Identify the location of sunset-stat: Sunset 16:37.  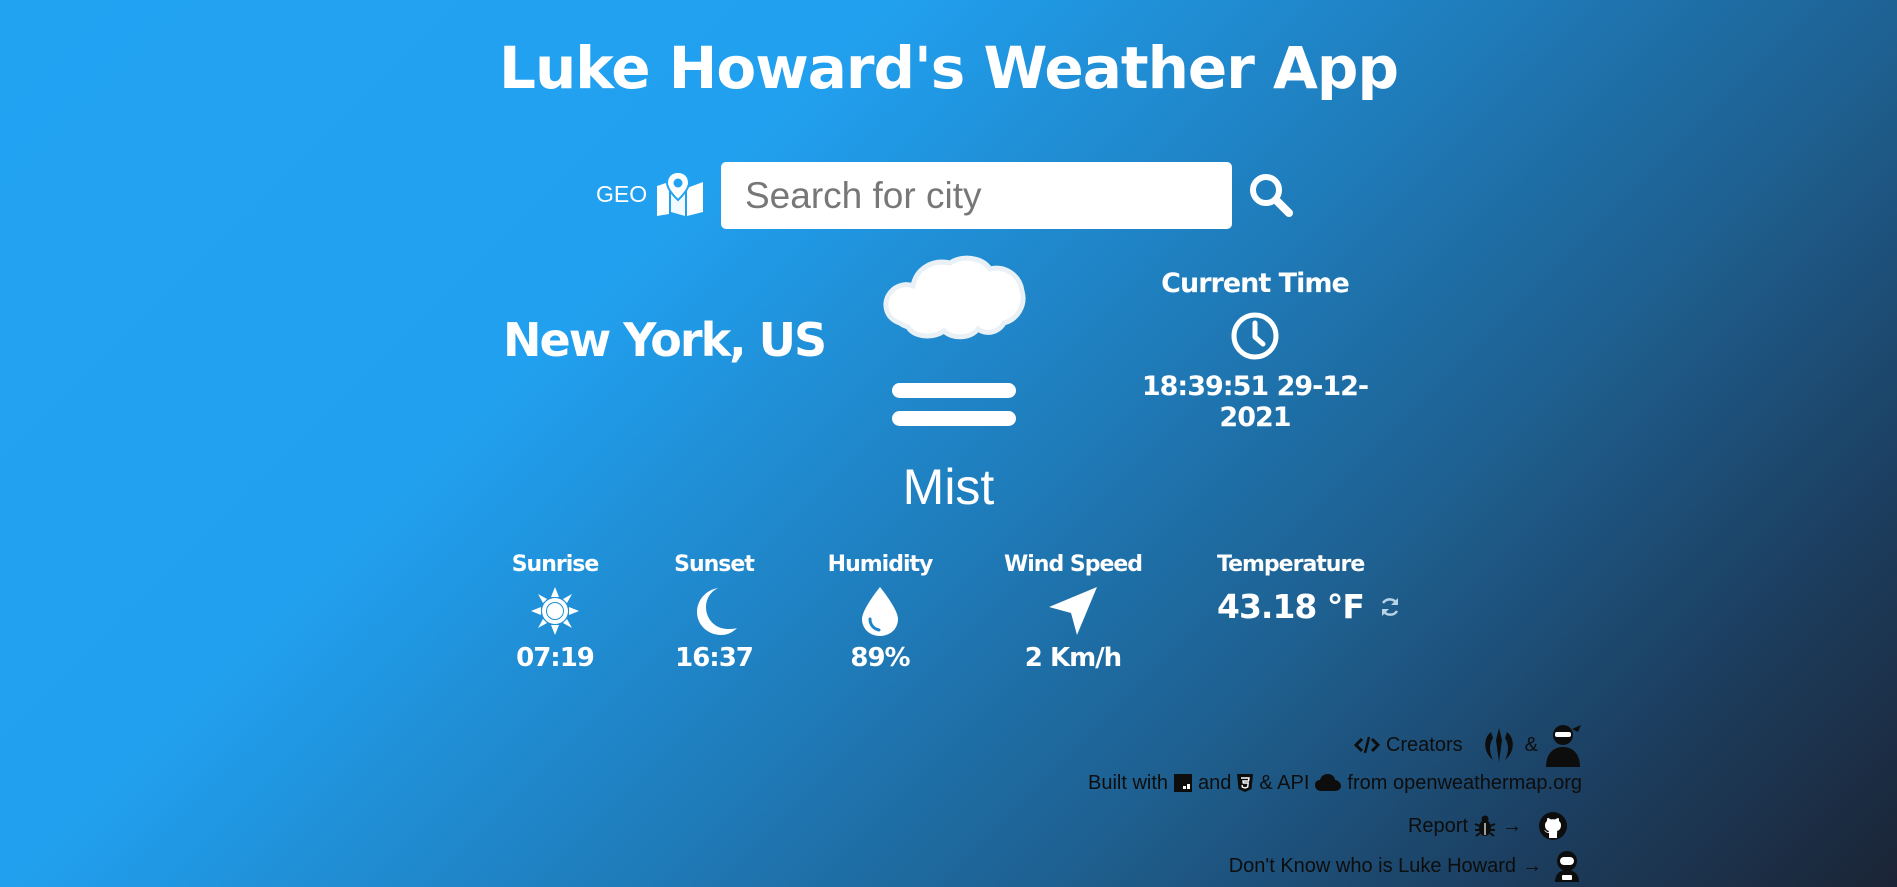
(714, 612).